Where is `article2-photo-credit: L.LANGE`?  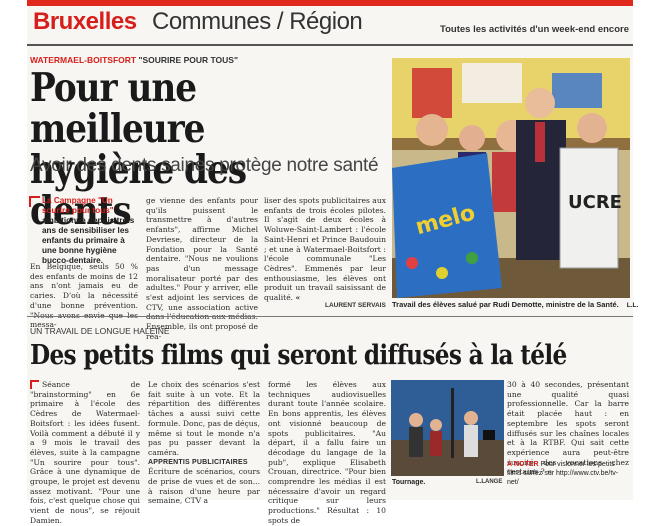
article2-photo-credit: L.LANGE is located at coordinates (489, 482).